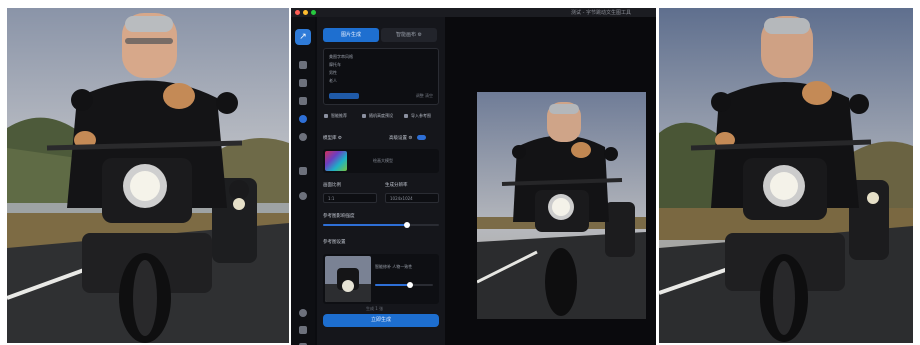 Image resolution: width=920 pixels, height=345 pixels. I want to click on app-logo: ↗, so click(303, 37).